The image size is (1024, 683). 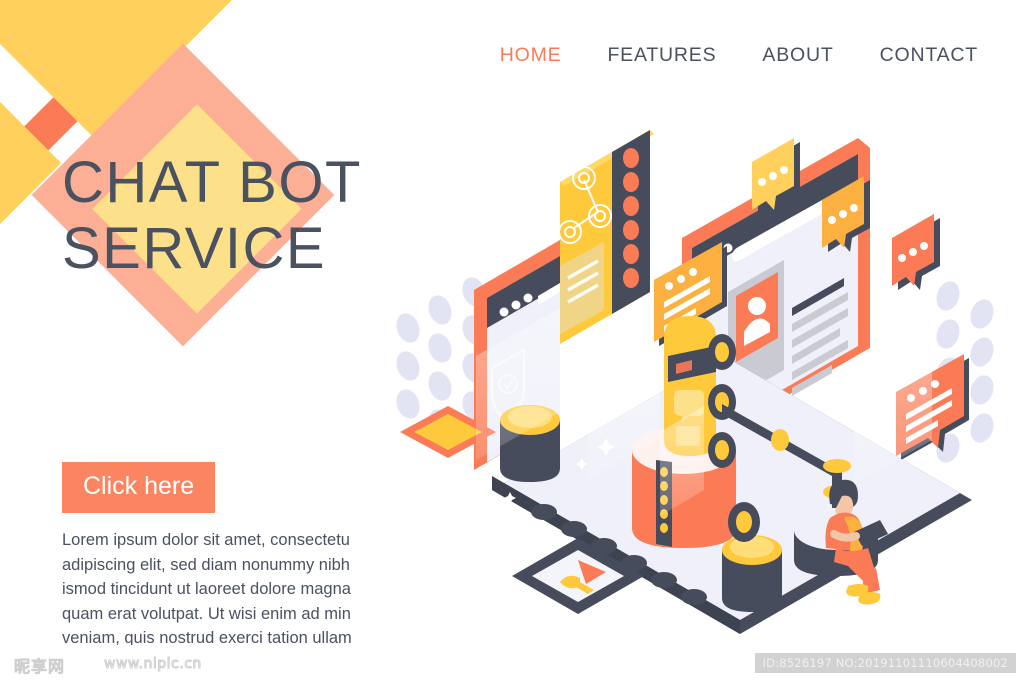 What do you see at coordinates (606, 237) in the screenshot?
I see `yellow-network-card` at bounding box center [606, 237].